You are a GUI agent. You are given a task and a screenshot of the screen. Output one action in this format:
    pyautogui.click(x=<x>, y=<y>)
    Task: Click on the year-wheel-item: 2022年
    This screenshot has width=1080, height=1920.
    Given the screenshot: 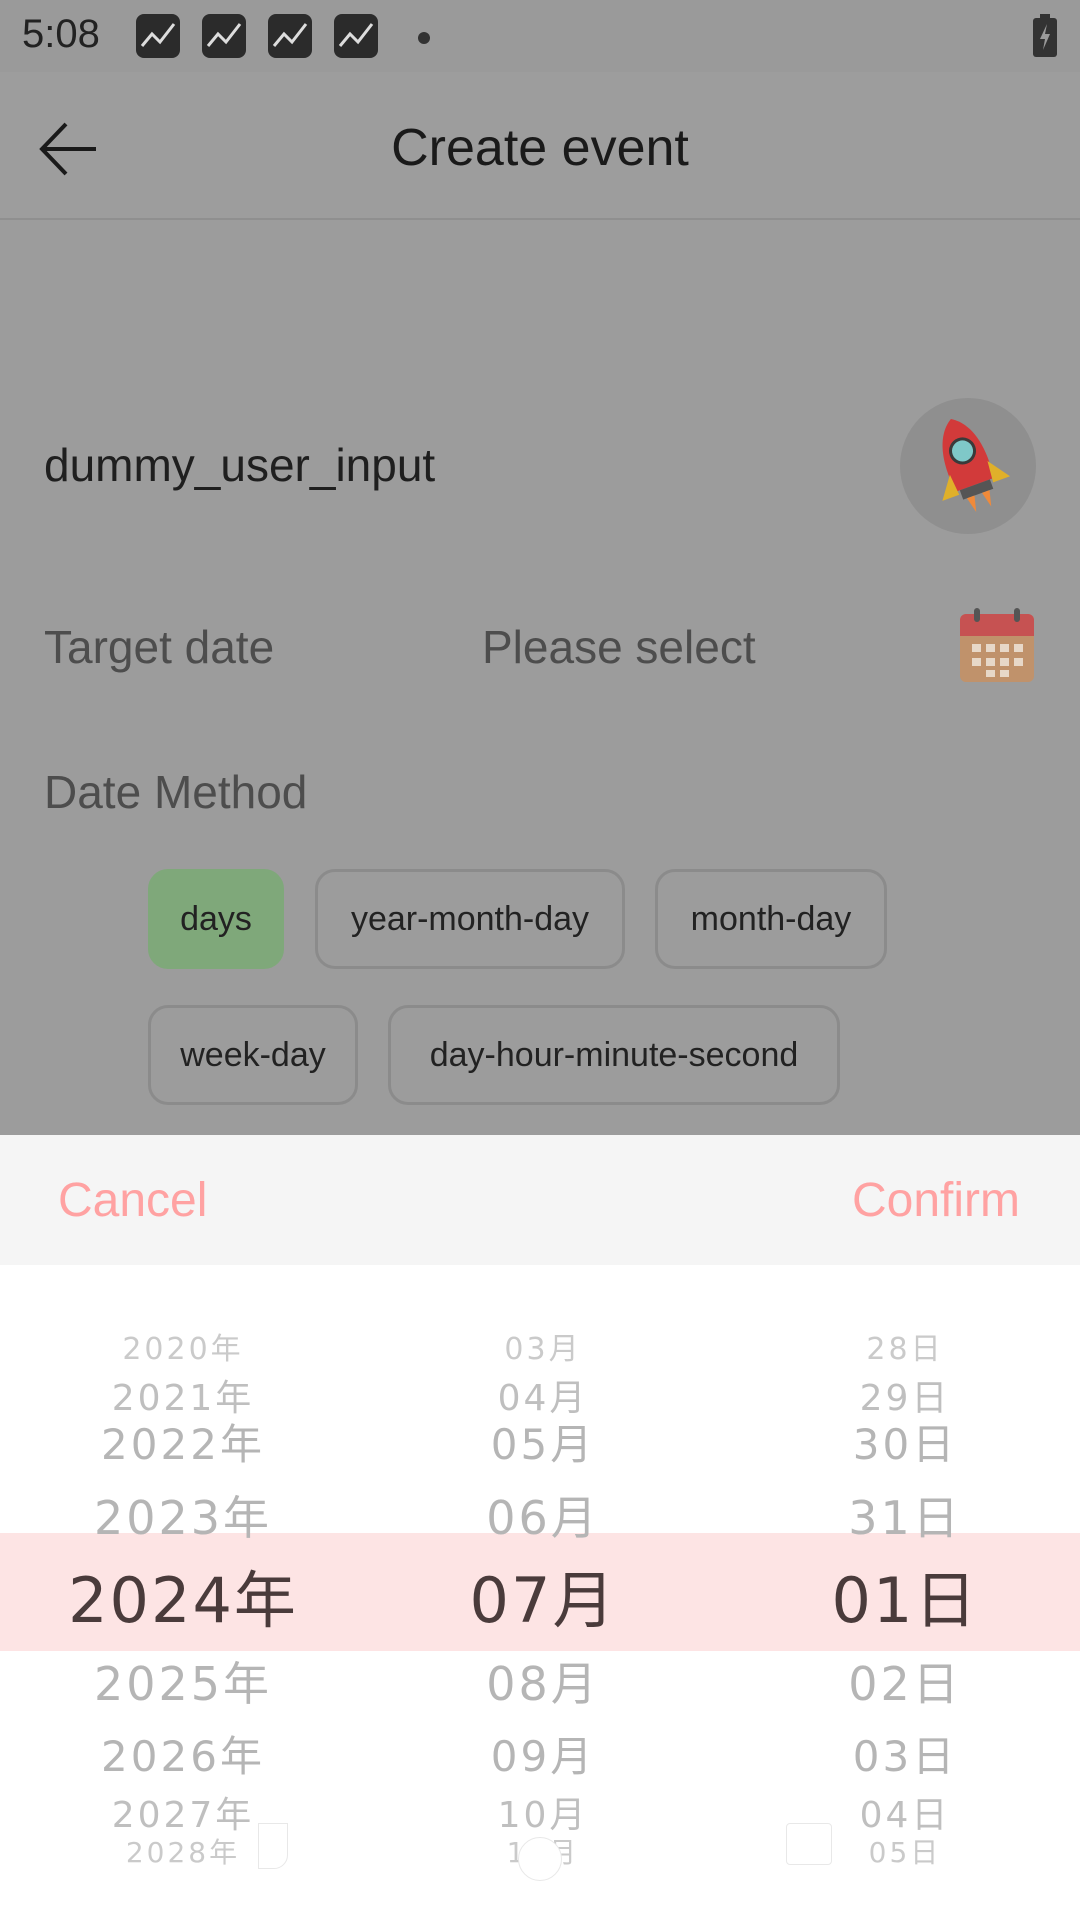 What is the action you would take?
    pyautogui.click(x=183, y=1445)
    